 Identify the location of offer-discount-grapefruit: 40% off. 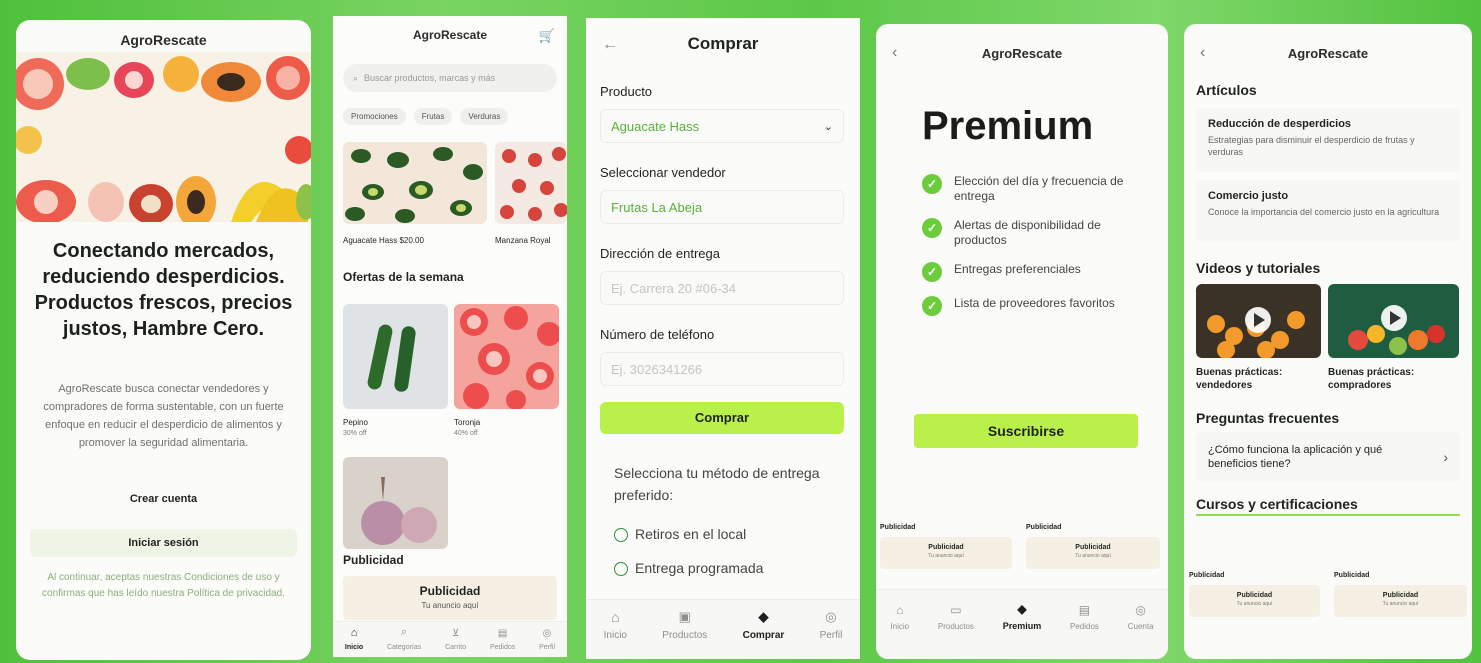
(466, 433).